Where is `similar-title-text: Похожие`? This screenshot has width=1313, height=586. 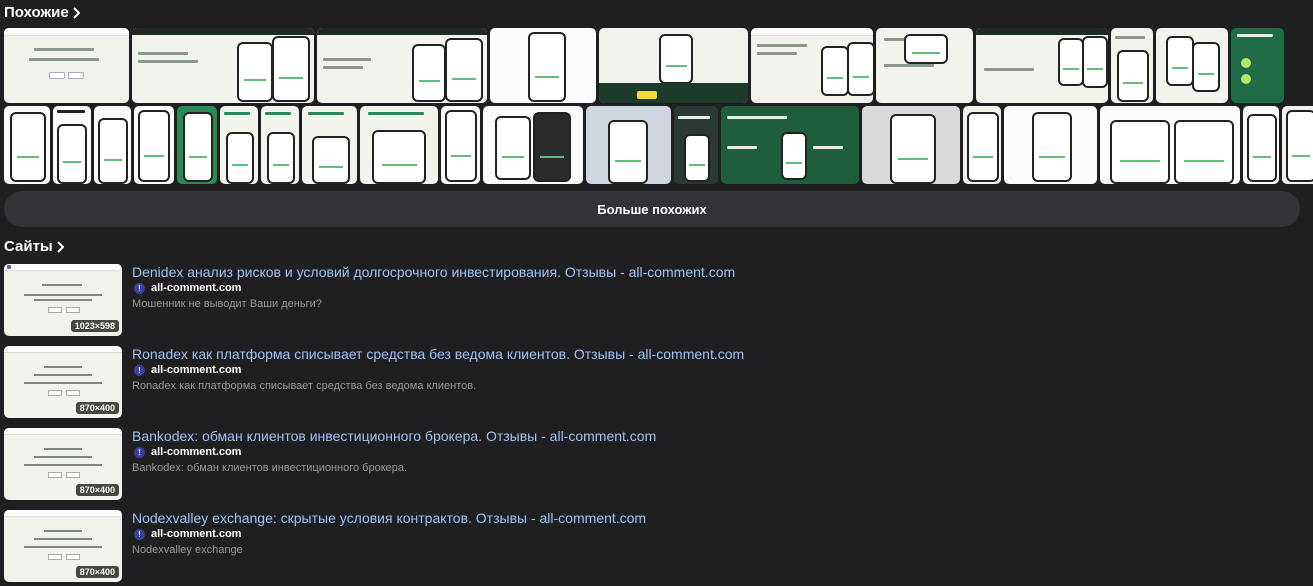 similar-title-text: Похожие is located at coordinates (36, 12).